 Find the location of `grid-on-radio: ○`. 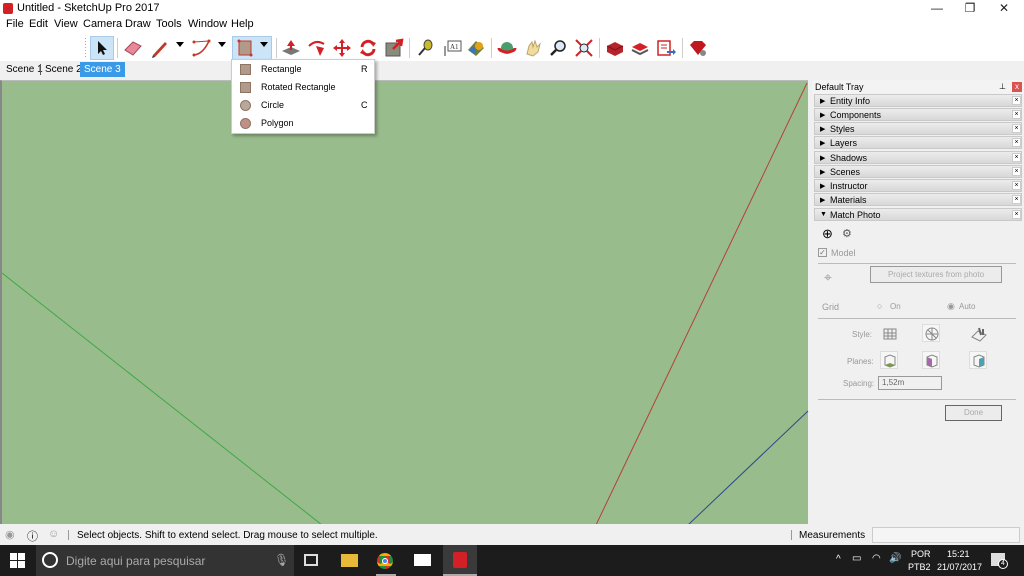

grid-on-radio: ○ is located at coordinates (879, 306).